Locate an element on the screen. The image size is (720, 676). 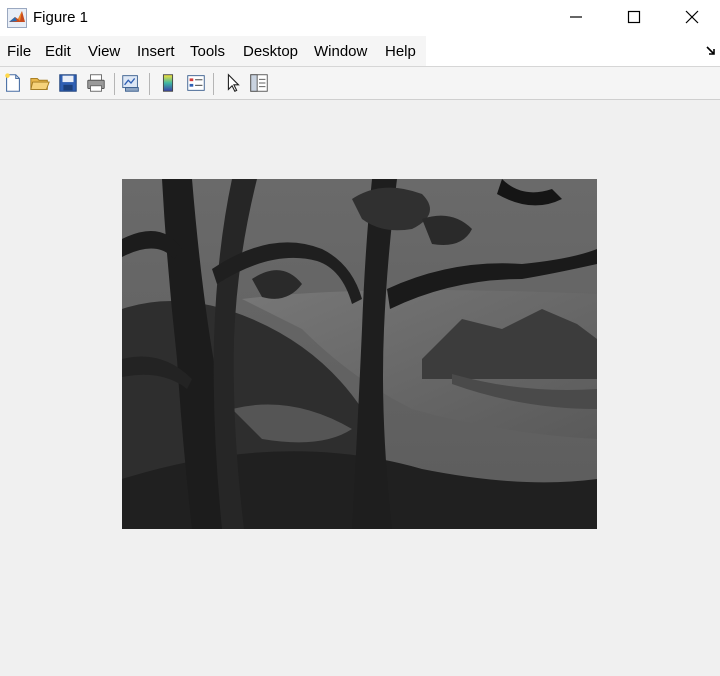
menu-tools: Tools is located at coordinates (207, 51).